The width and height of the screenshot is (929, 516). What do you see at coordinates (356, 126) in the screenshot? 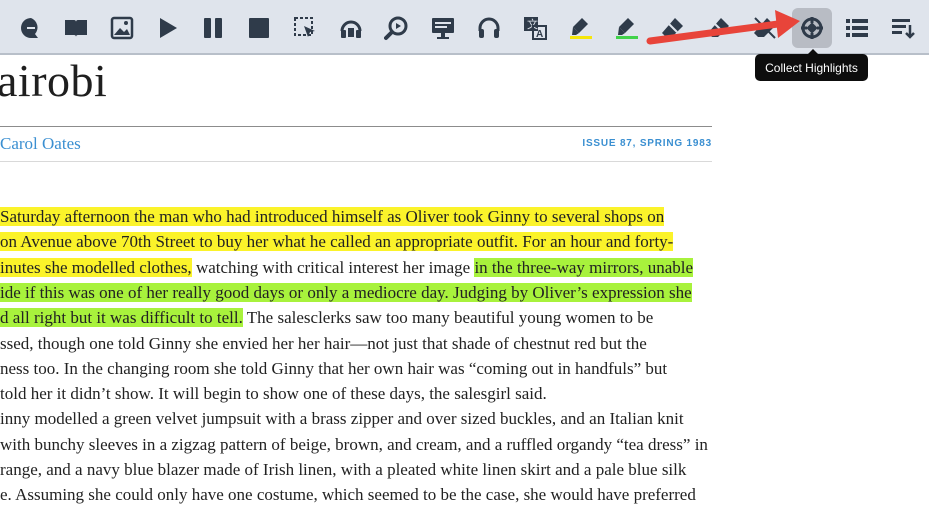
I see `divider-top` at bounding box center [356, 126].